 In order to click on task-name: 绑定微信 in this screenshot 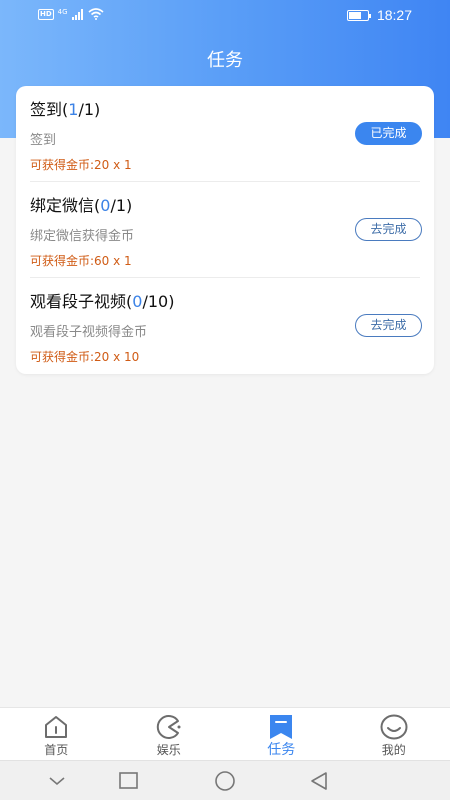, I will do `click(62, 205)`.